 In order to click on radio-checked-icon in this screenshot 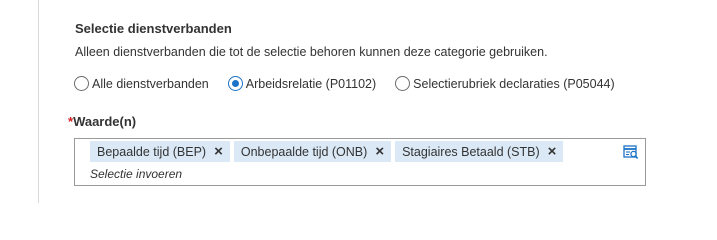, I will do `click(235, 83)`.